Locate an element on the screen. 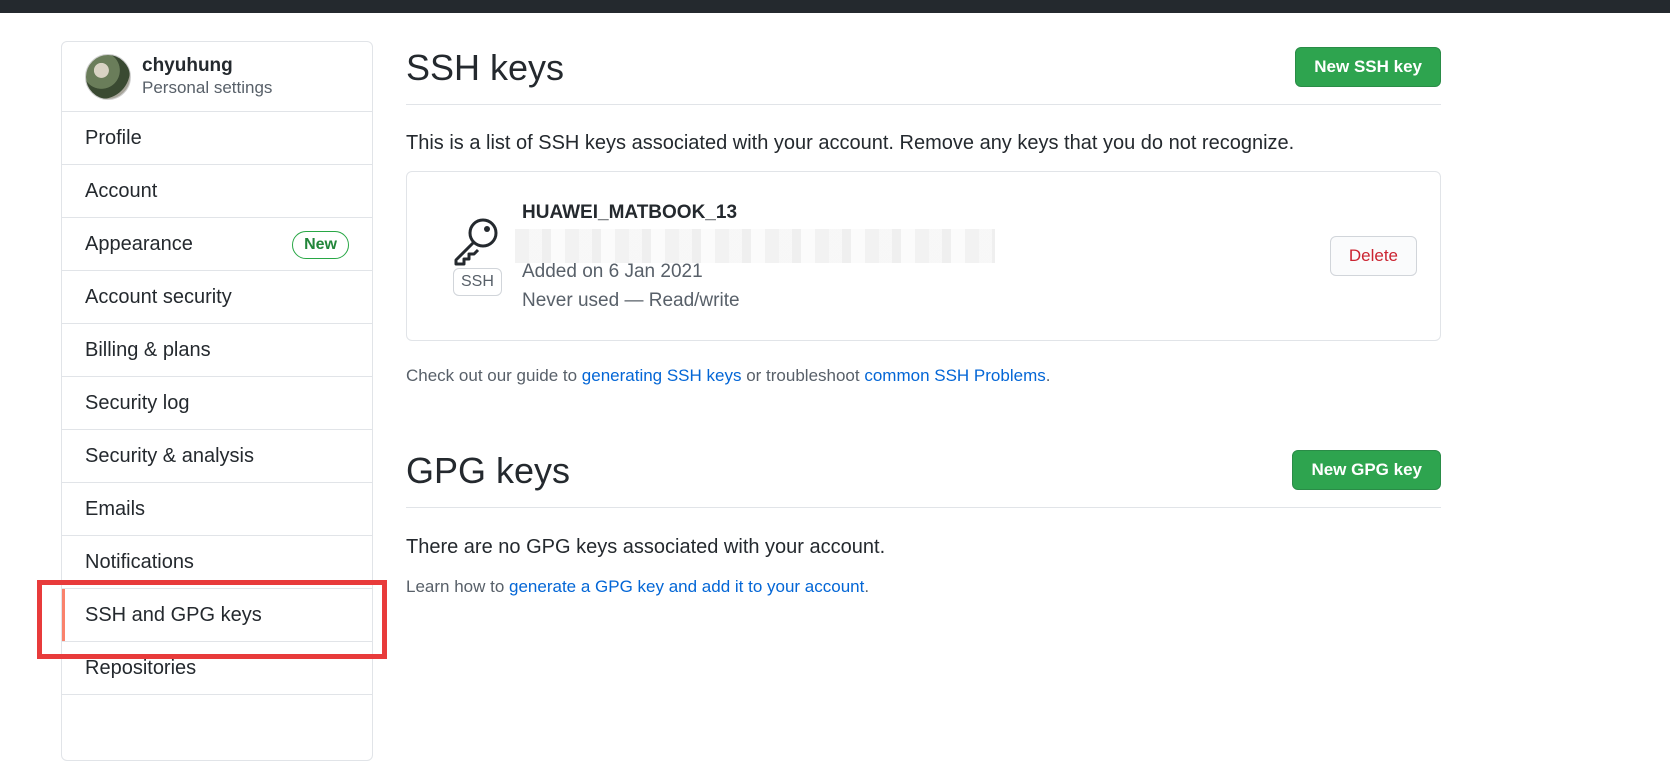 This screenshot has height=761, width=1670. new-ssh-key-button: New SSH key is located at coordinates (1368, 67).